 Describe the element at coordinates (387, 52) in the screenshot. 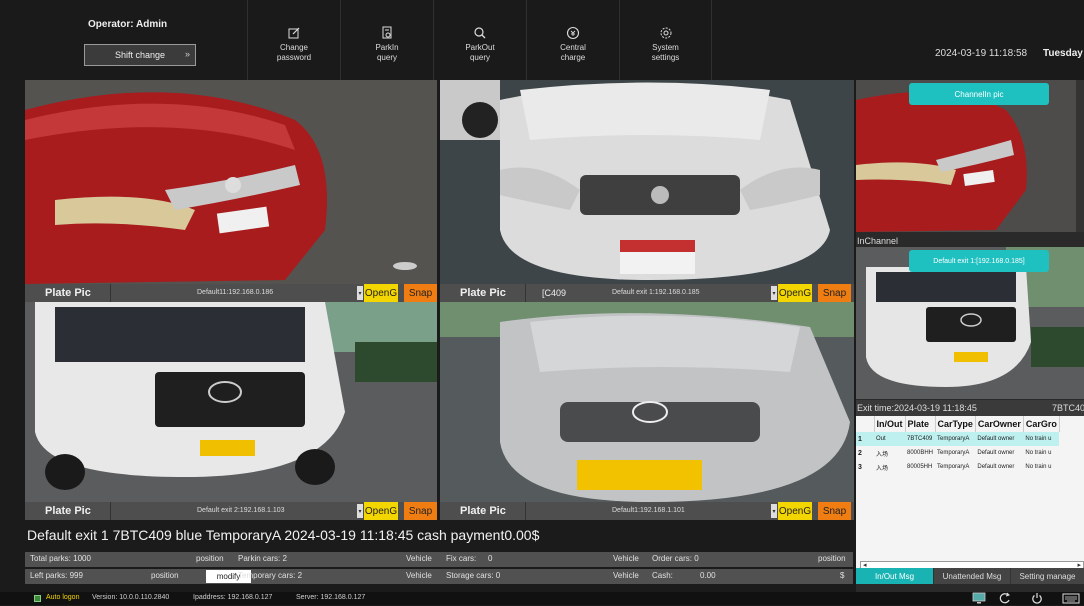

I see `parkin-query-label: ParkIn query` at that location.